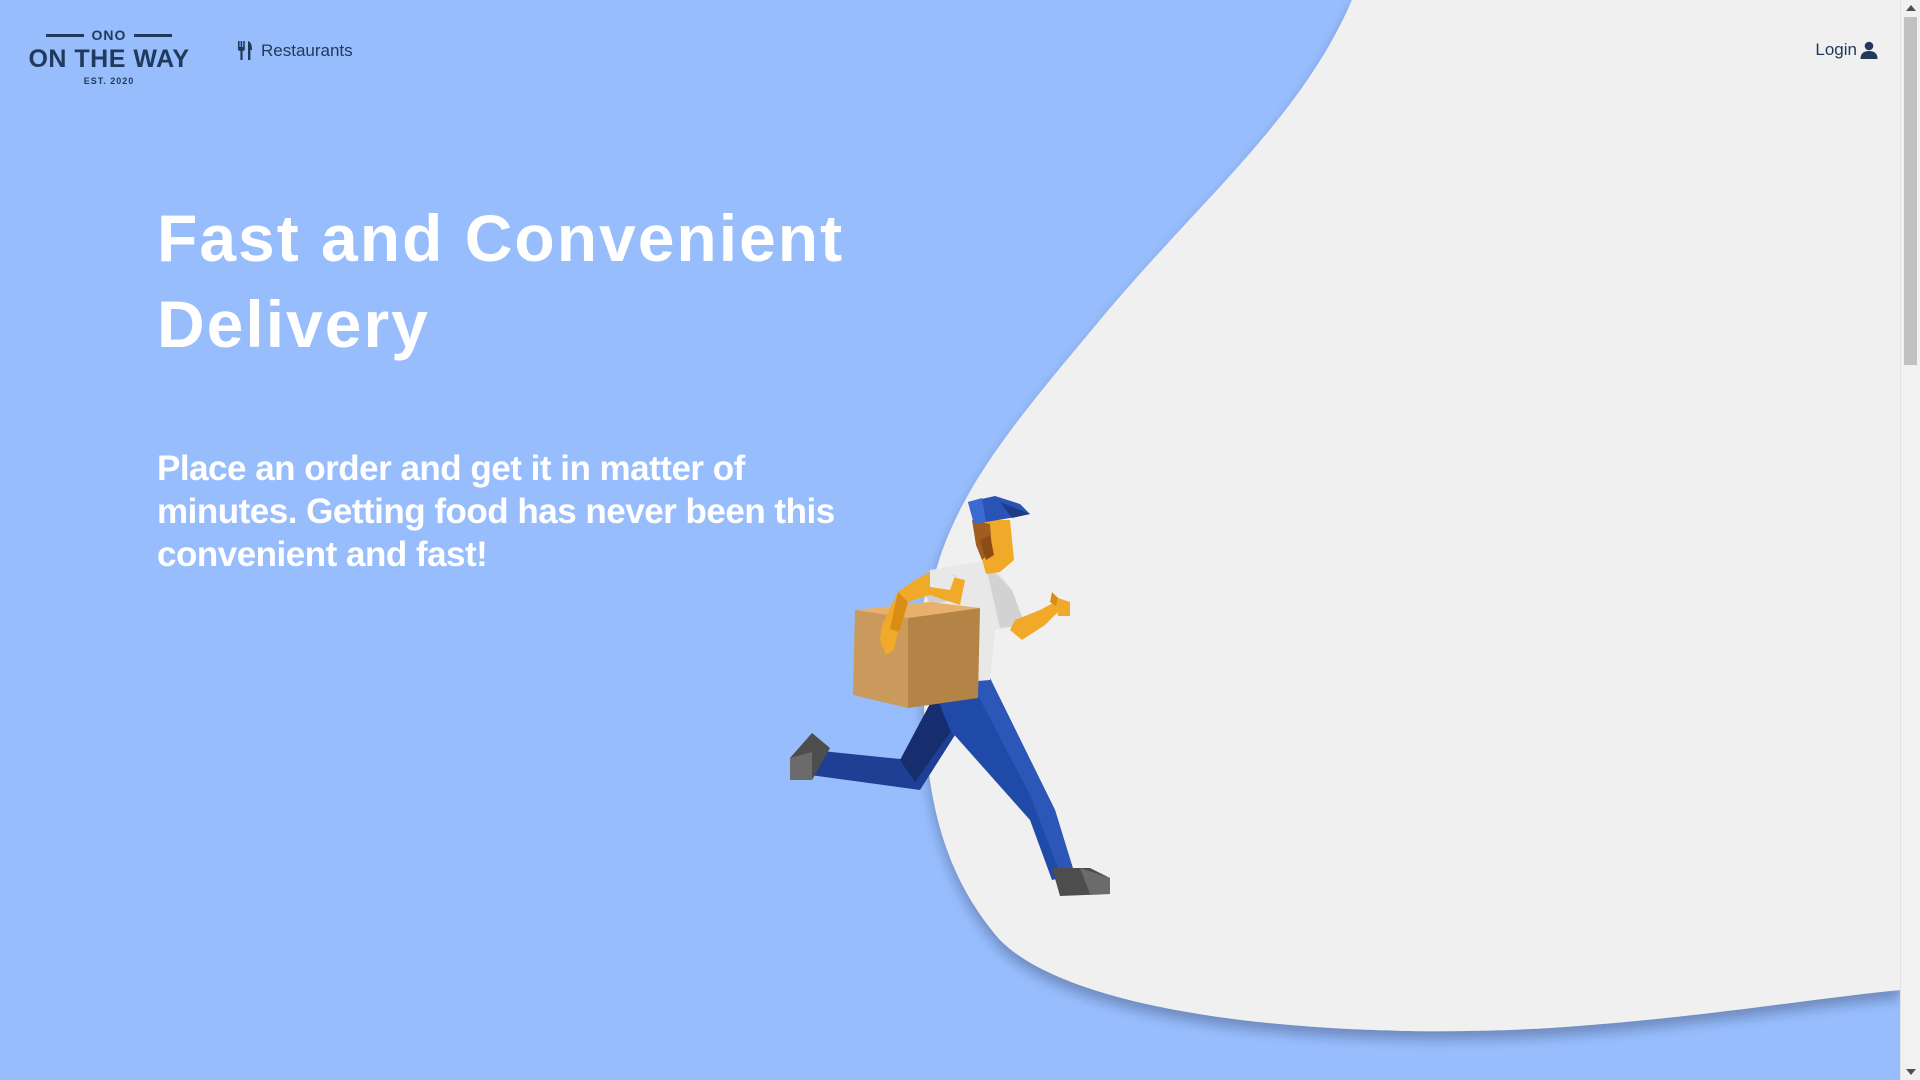  I want to click on brand-logo: ONO ON THE WAY EST. 2020, so click(109, 58).